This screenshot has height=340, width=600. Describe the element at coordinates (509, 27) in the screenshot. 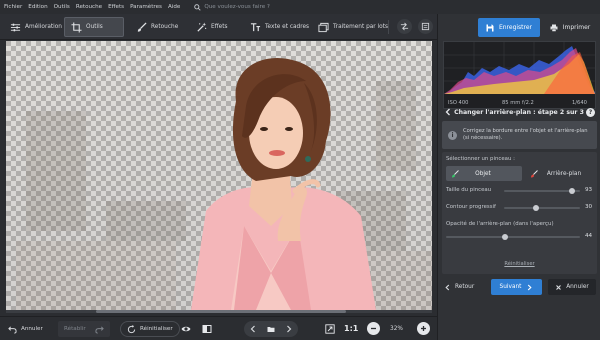

I see `save-button: Enregistrer` at that location.